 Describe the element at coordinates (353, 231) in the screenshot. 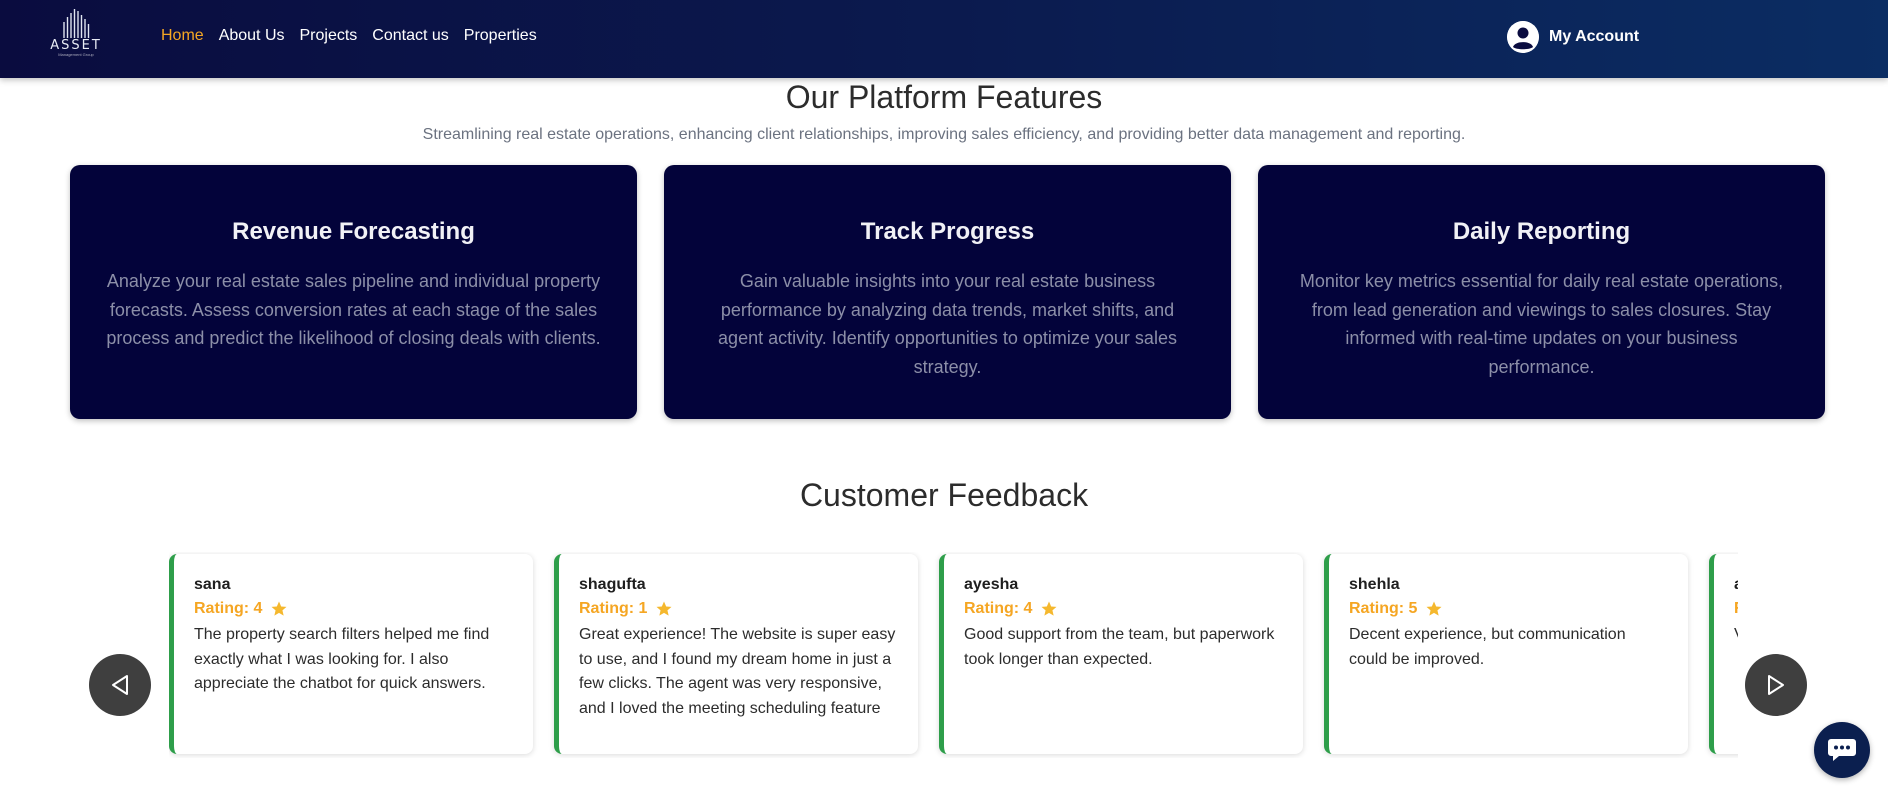

I see `feature-card-title: Revenue Forecasting` at that location.